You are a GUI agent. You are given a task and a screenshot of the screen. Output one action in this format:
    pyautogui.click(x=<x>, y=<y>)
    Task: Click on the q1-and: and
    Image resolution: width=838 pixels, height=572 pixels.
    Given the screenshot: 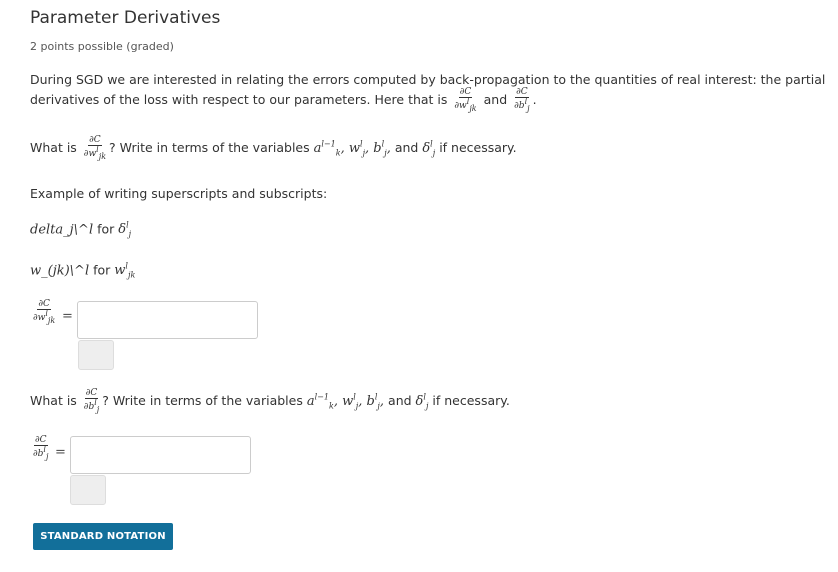 What is the action you would take?
    pyautogui.click(x=406, y=147)
    